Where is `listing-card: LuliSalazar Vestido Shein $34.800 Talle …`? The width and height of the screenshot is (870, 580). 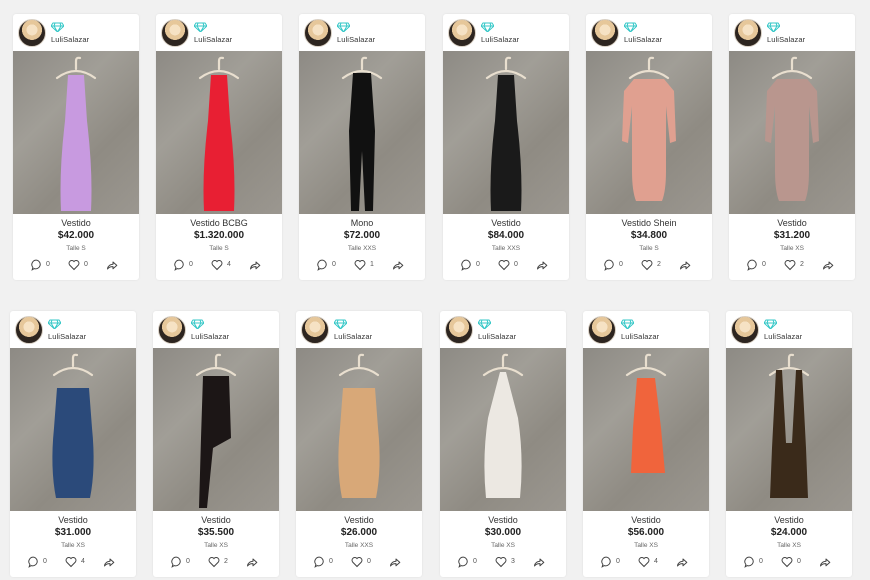
listing-card: LuliSalazar Vestido Shein $34.800 Talle … is located at coordinates (649, 147).